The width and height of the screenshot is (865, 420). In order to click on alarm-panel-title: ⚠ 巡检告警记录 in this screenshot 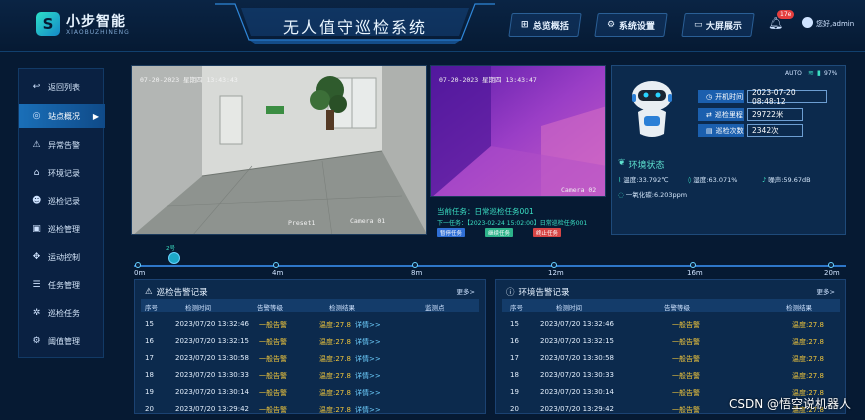, I will do `click(176, 292)`.